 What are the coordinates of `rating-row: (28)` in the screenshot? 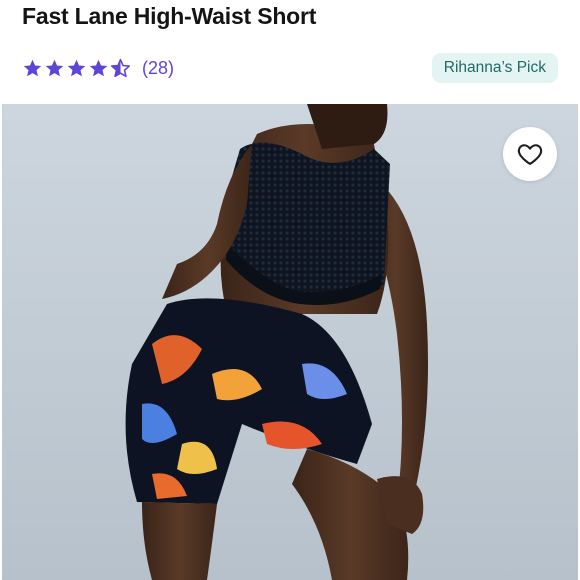 It's located at (98, 68).